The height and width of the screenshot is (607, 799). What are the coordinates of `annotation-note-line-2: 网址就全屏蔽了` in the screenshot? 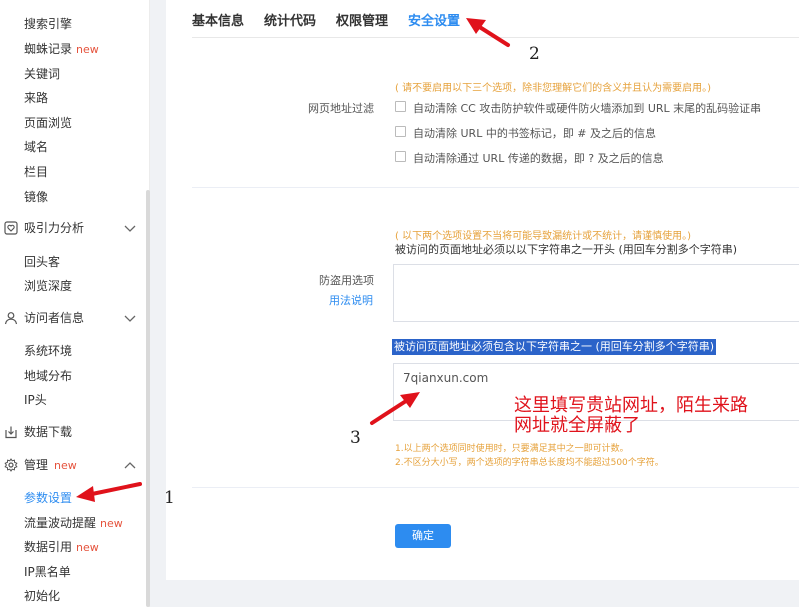 It's located at (577, 425).